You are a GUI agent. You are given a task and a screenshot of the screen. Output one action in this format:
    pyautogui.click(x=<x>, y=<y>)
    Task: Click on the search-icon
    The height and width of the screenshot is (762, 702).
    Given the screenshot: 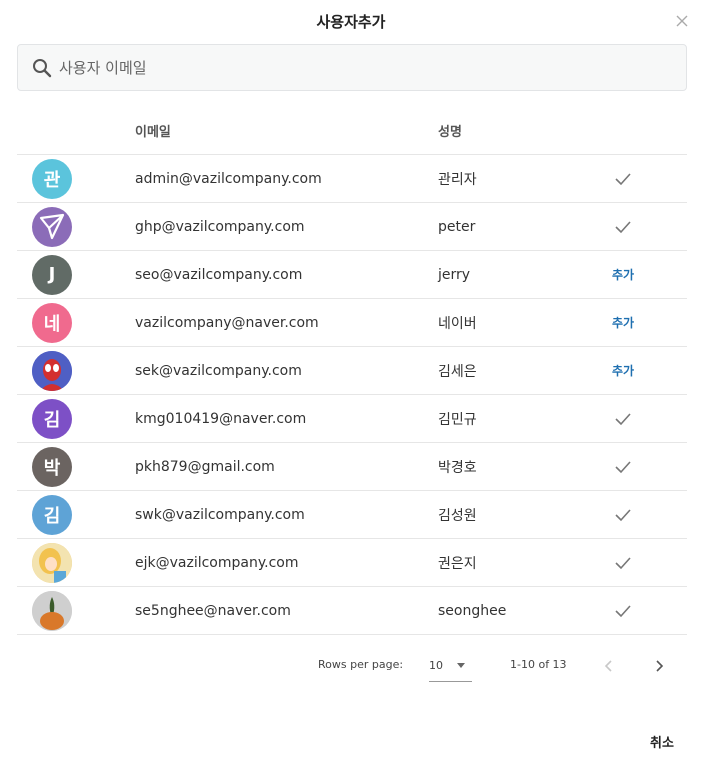 What is the action you would take?
    pyautogui.click(x=42, y=67)
    